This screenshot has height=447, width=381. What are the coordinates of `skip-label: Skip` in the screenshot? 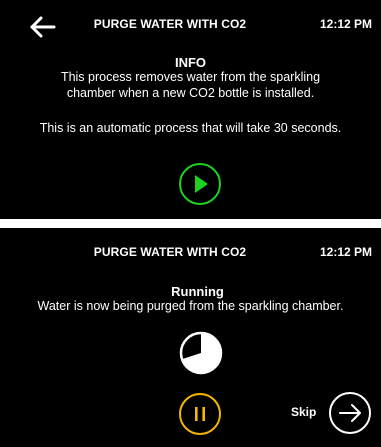 It's located at (303, 412).